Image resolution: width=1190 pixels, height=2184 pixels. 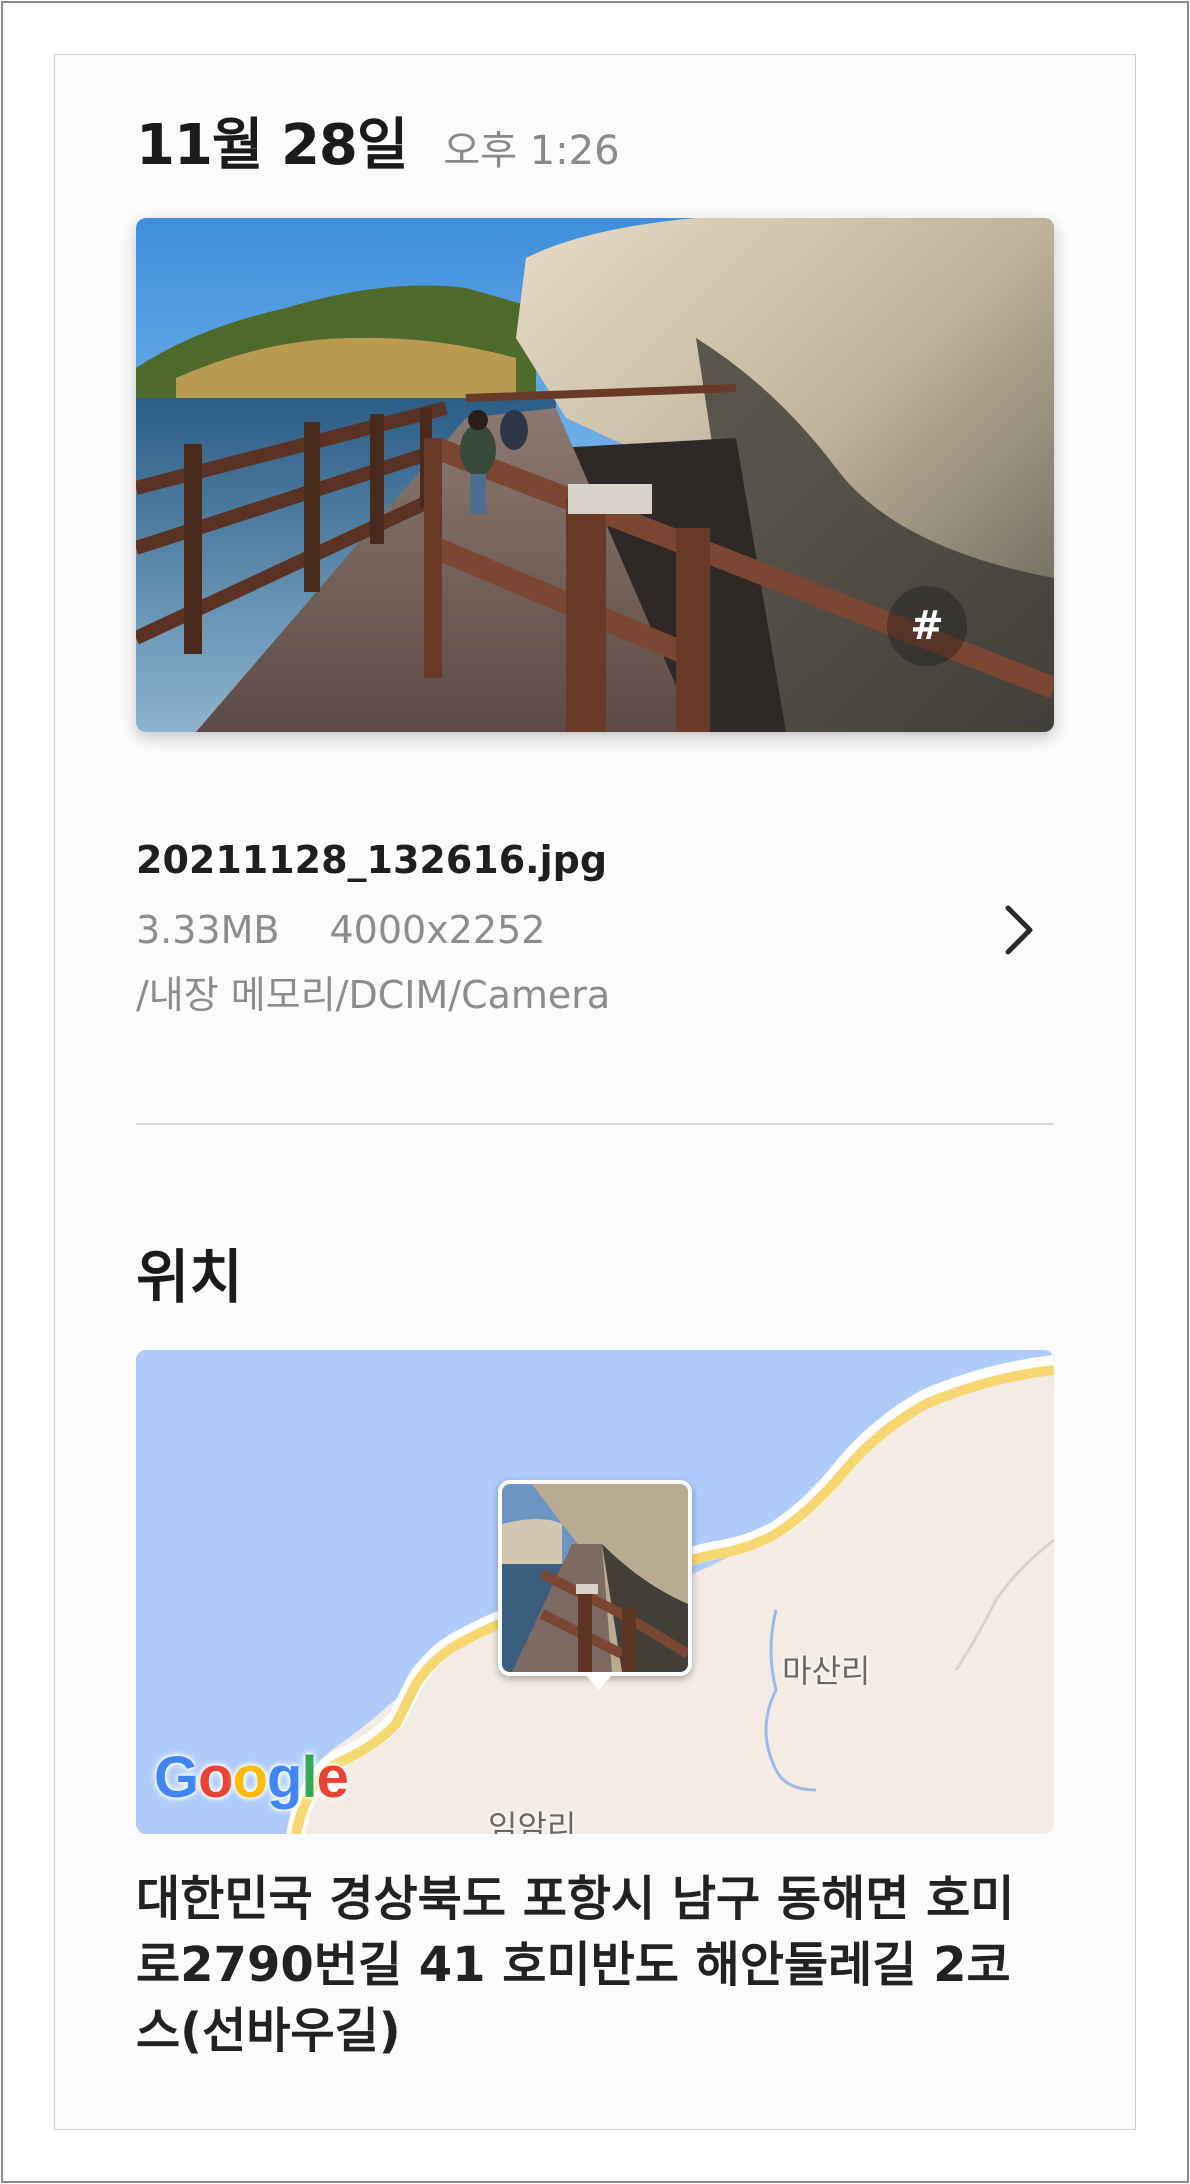 I want to click on file-meta: 3.33MB 4000x2252, so click(x=595, y=930).